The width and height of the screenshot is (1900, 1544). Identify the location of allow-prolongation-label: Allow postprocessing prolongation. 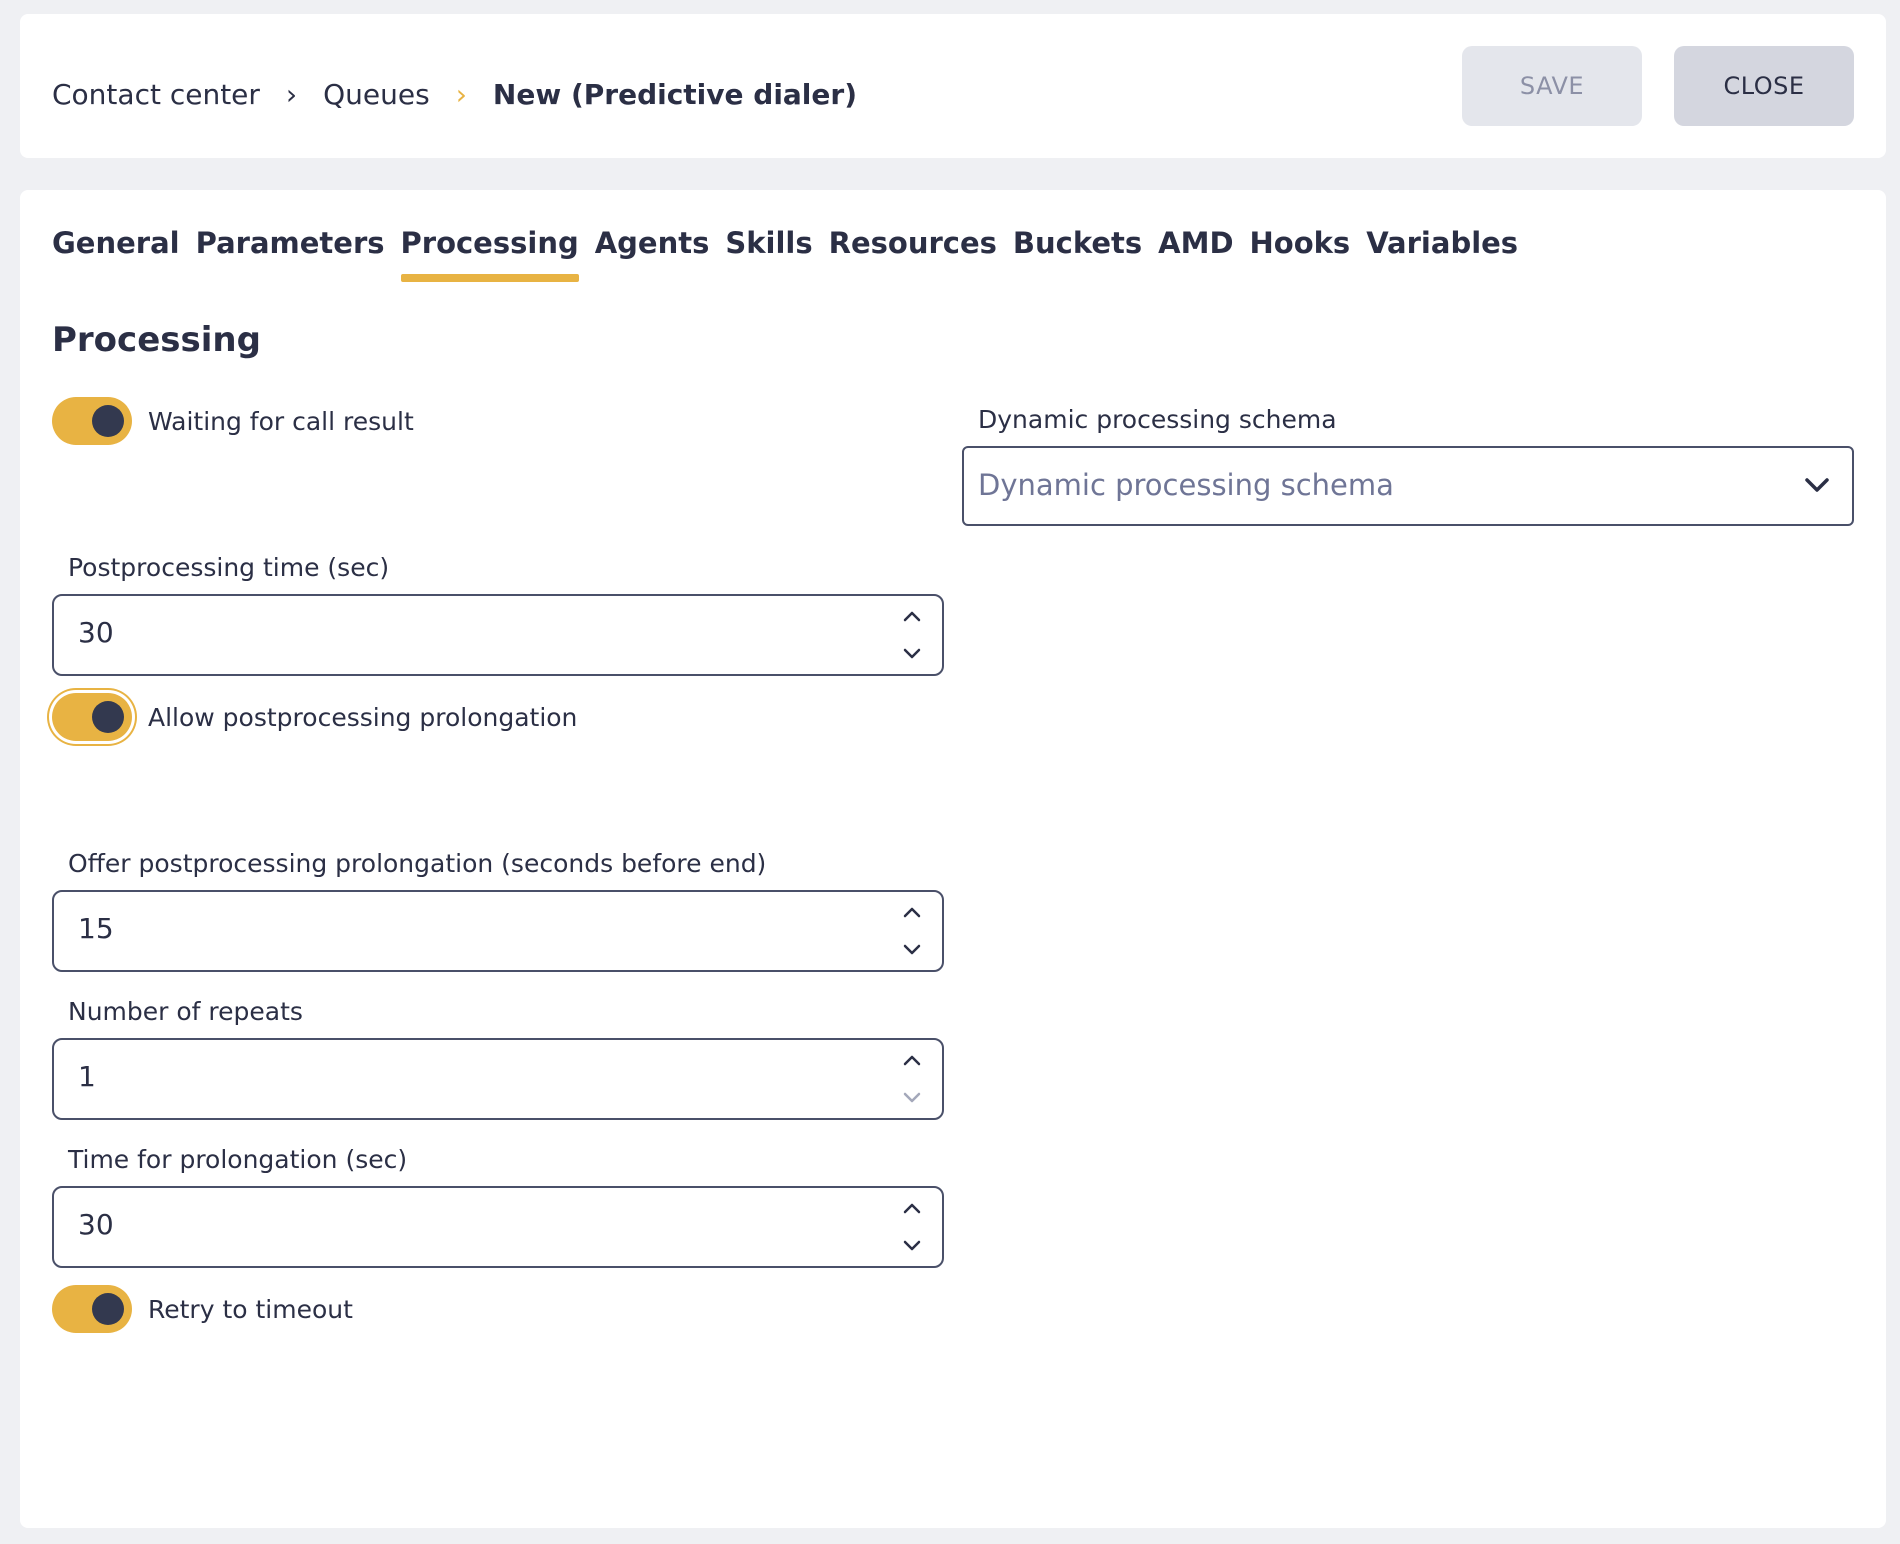
(363, 717).